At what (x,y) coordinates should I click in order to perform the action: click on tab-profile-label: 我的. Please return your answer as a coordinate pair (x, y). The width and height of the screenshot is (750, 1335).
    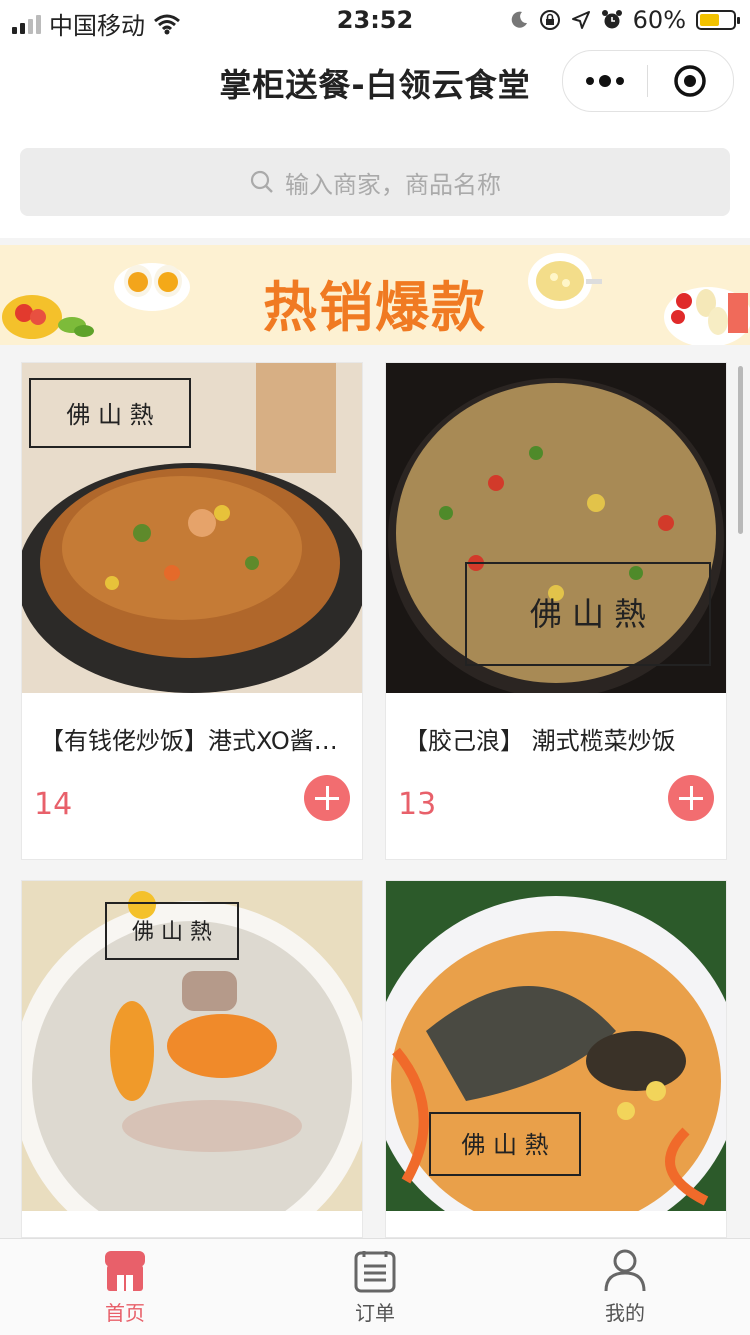
    Looking at the image, I should click on (625, 1313).